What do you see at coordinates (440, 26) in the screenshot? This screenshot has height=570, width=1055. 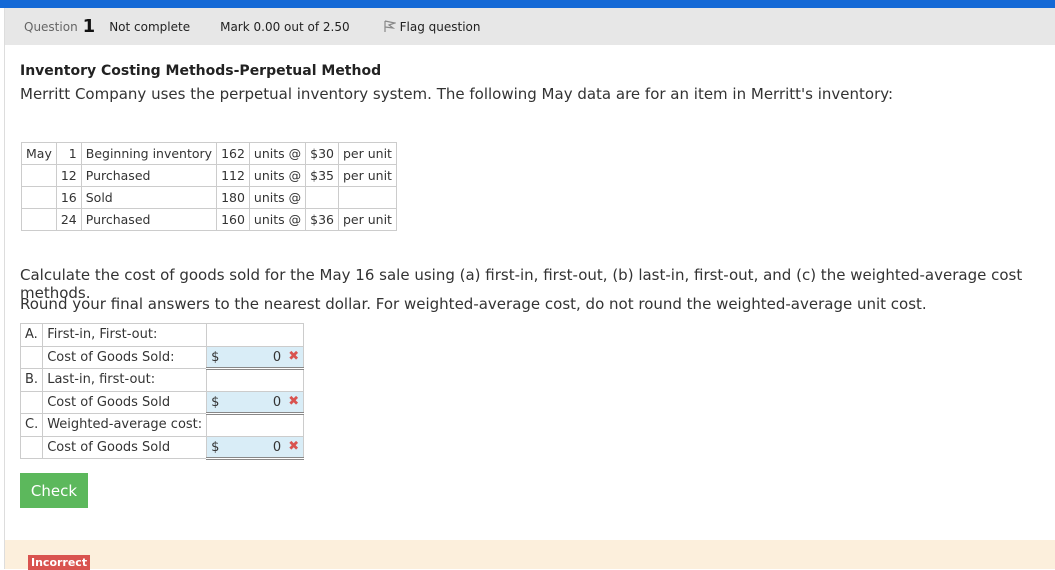 I see `flag-question-label: Flag question` at bounding box center [440, 26].